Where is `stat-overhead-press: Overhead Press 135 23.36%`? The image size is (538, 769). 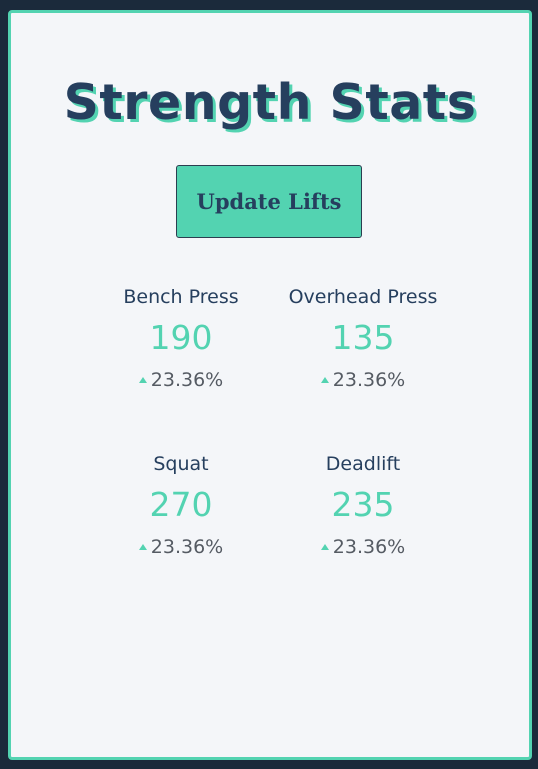 stat-overhead-press: Overhead Press 135 23.36% is located at coordinates (363, 338).